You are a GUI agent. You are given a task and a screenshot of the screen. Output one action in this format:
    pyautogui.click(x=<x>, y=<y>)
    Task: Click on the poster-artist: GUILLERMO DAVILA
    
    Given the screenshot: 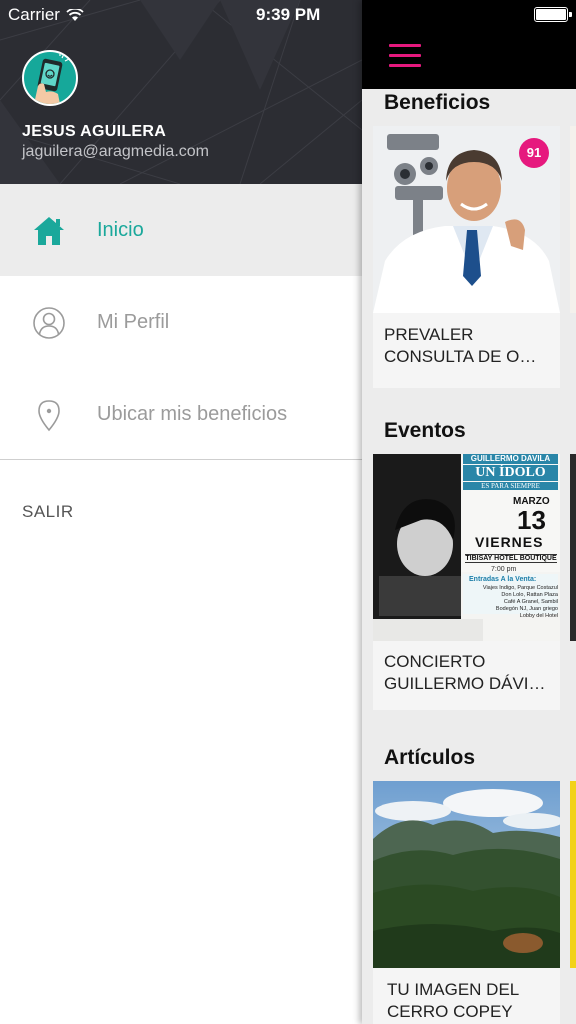 What is the action you would take?
    pyautogui.click(x=510, y=459)
    